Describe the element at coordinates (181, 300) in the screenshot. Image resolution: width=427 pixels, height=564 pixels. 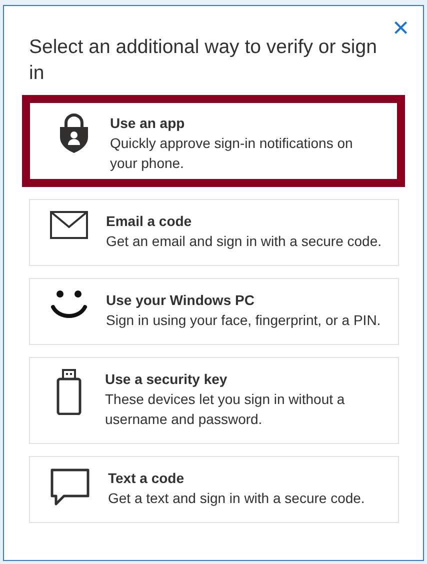
I see `option-title: Use your Windows PC` at that location.